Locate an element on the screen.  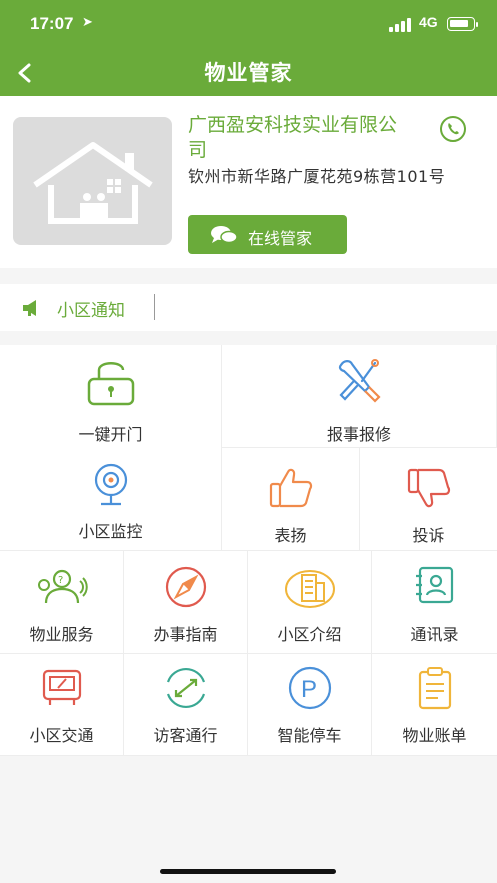
grid-label: 小区监控 is located at coordinates (110, 531).